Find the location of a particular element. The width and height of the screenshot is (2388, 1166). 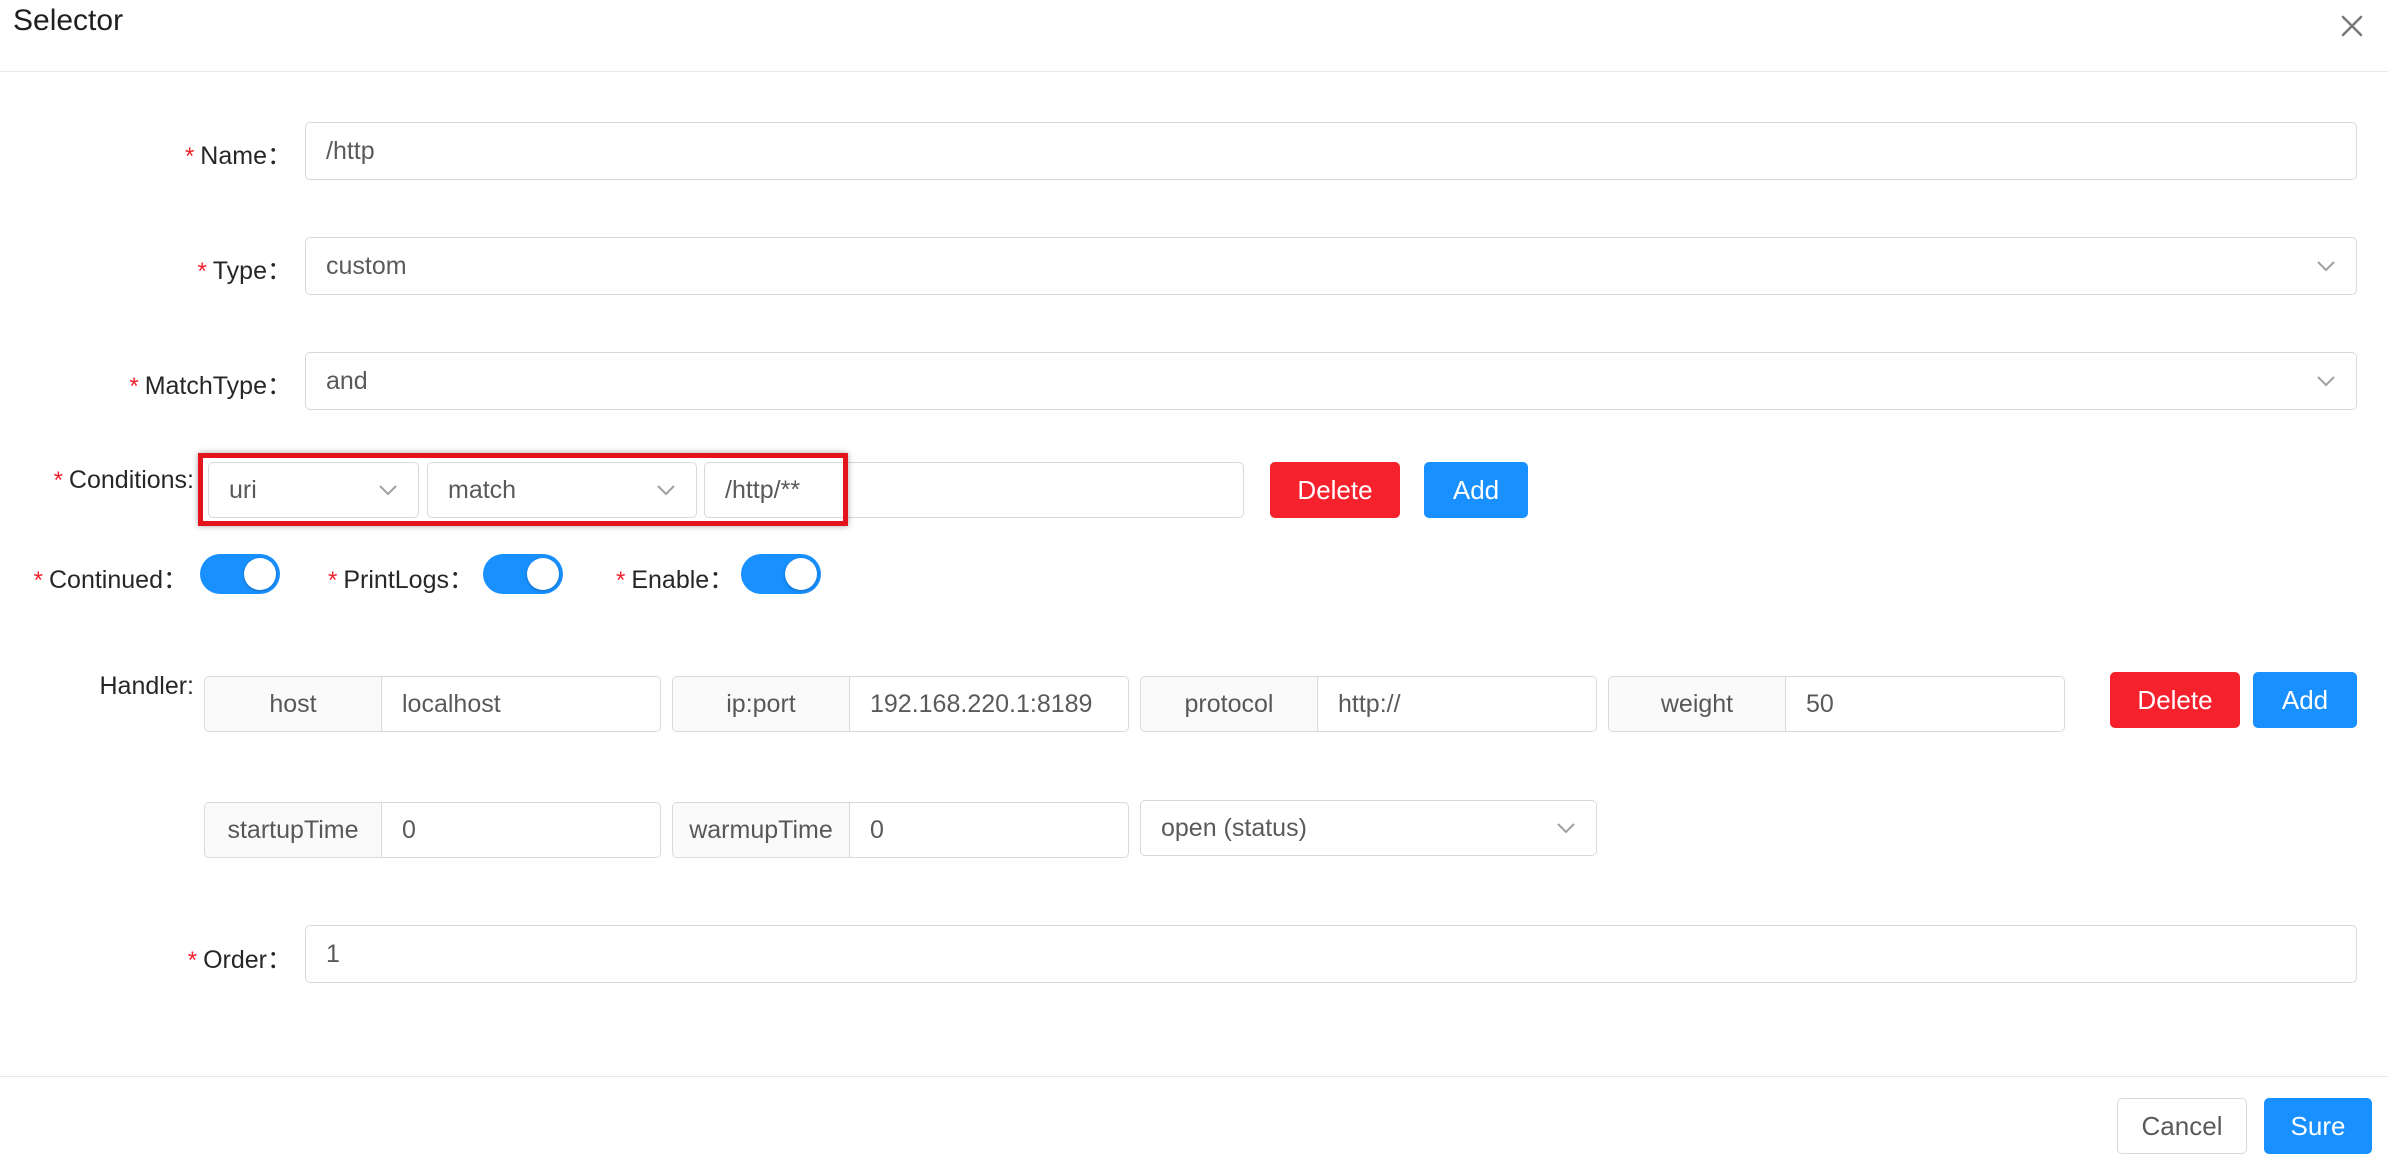

condition-delete-button: Delete is located at coordinates (1335, 490).